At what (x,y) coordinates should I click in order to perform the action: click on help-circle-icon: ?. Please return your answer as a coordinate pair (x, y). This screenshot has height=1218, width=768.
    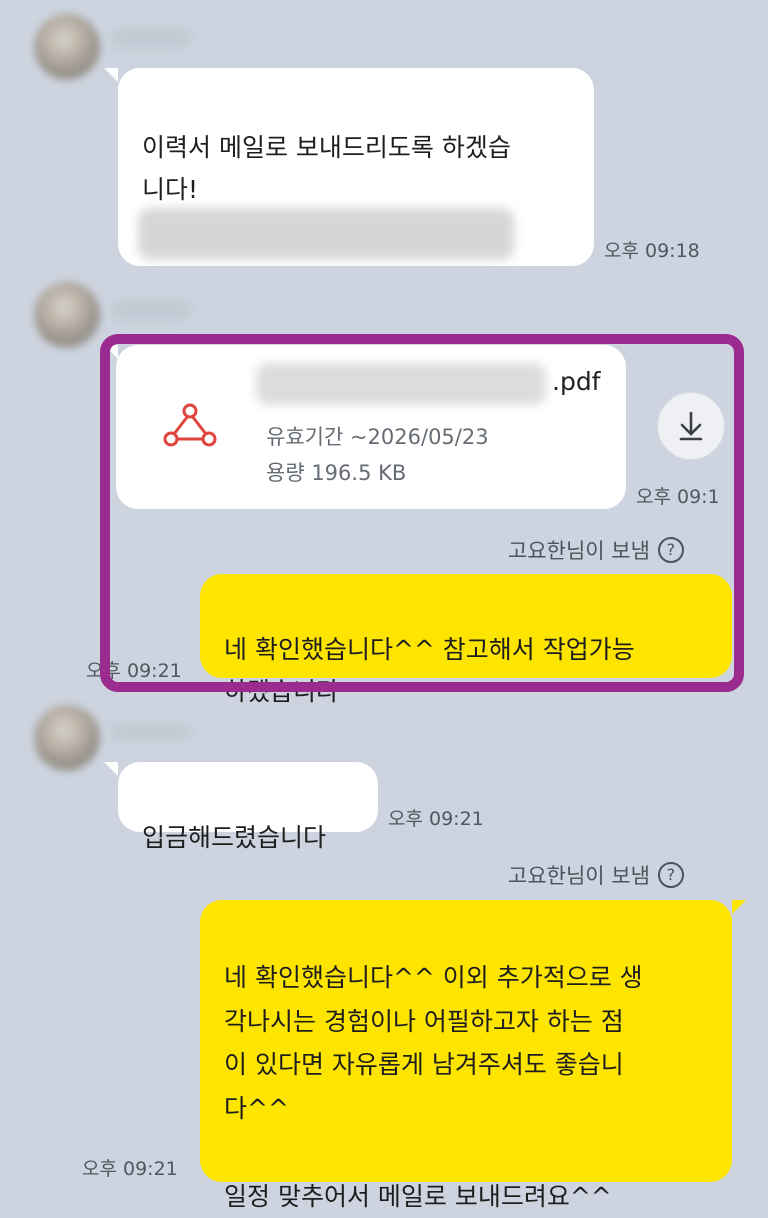
    Looking at the image, I should click on (670, 875).